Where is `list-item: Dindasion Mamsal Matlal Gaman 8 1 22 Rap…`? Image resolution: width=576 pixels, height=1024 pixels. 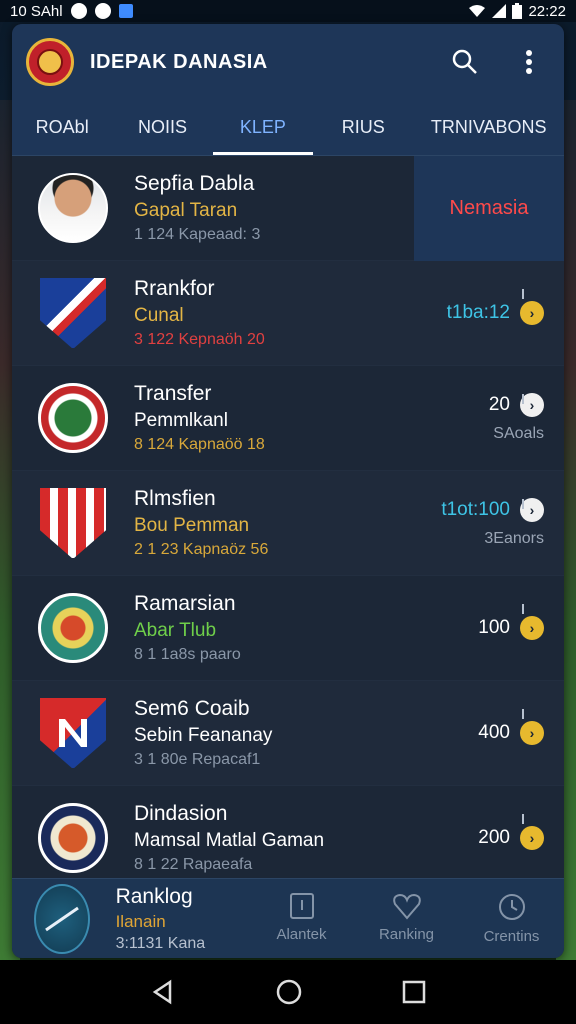 list-item: Dindasion Mamsal Matlal Gaman 8 1 22 Rap… is located at coordinates (288, 838).